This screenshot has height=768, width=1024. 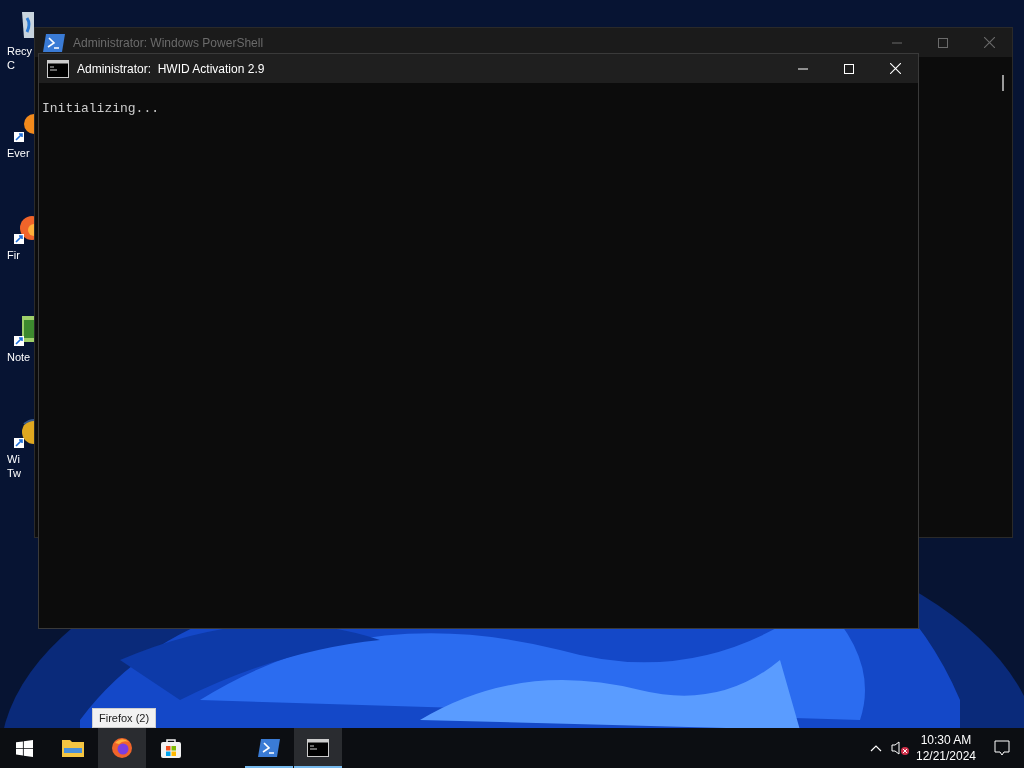 I want to click on icon-label: Fir, so click(x=13, y=255).